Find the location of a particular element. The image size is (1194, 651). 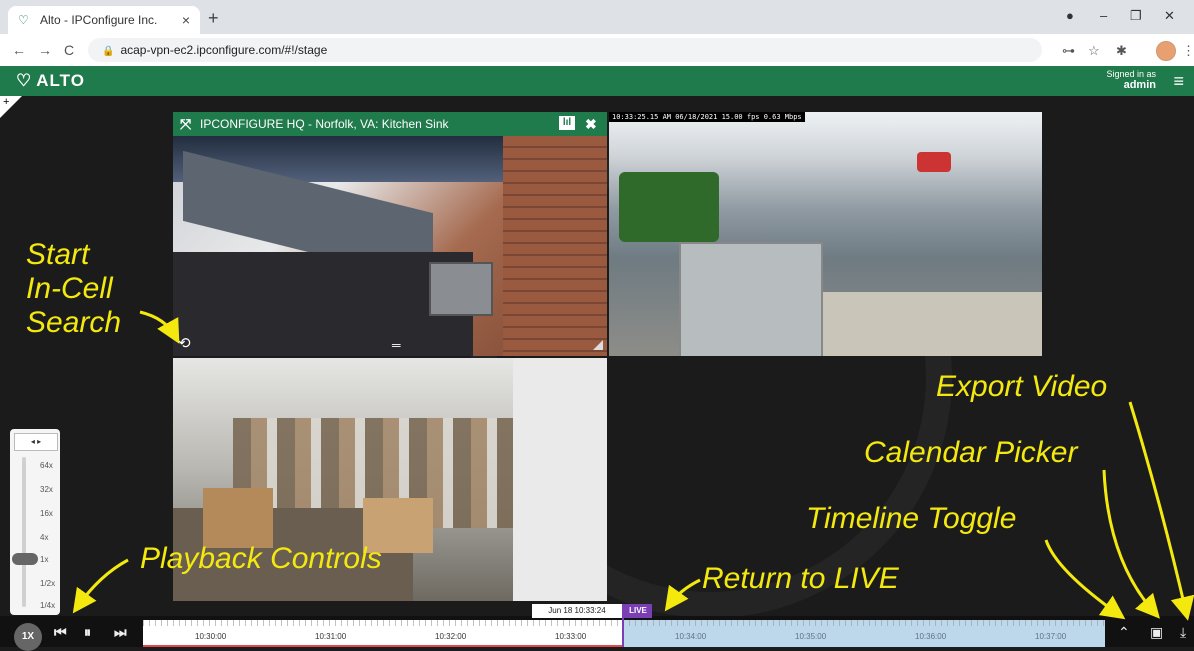

signed-in-user: admin is located at coordinates (1139, 85).